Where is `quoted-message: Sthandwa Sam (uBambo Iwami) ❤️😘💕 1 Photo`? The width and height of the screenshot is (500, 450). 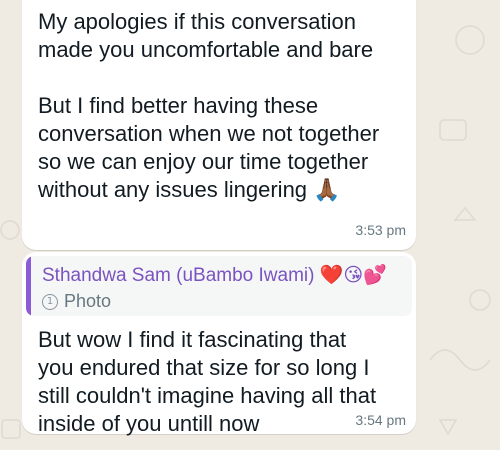 quoted-message: Sthandwa Sam (uBambo Iwami) ❤️😘💕 1 Photo is located at coordinates (219, 286).